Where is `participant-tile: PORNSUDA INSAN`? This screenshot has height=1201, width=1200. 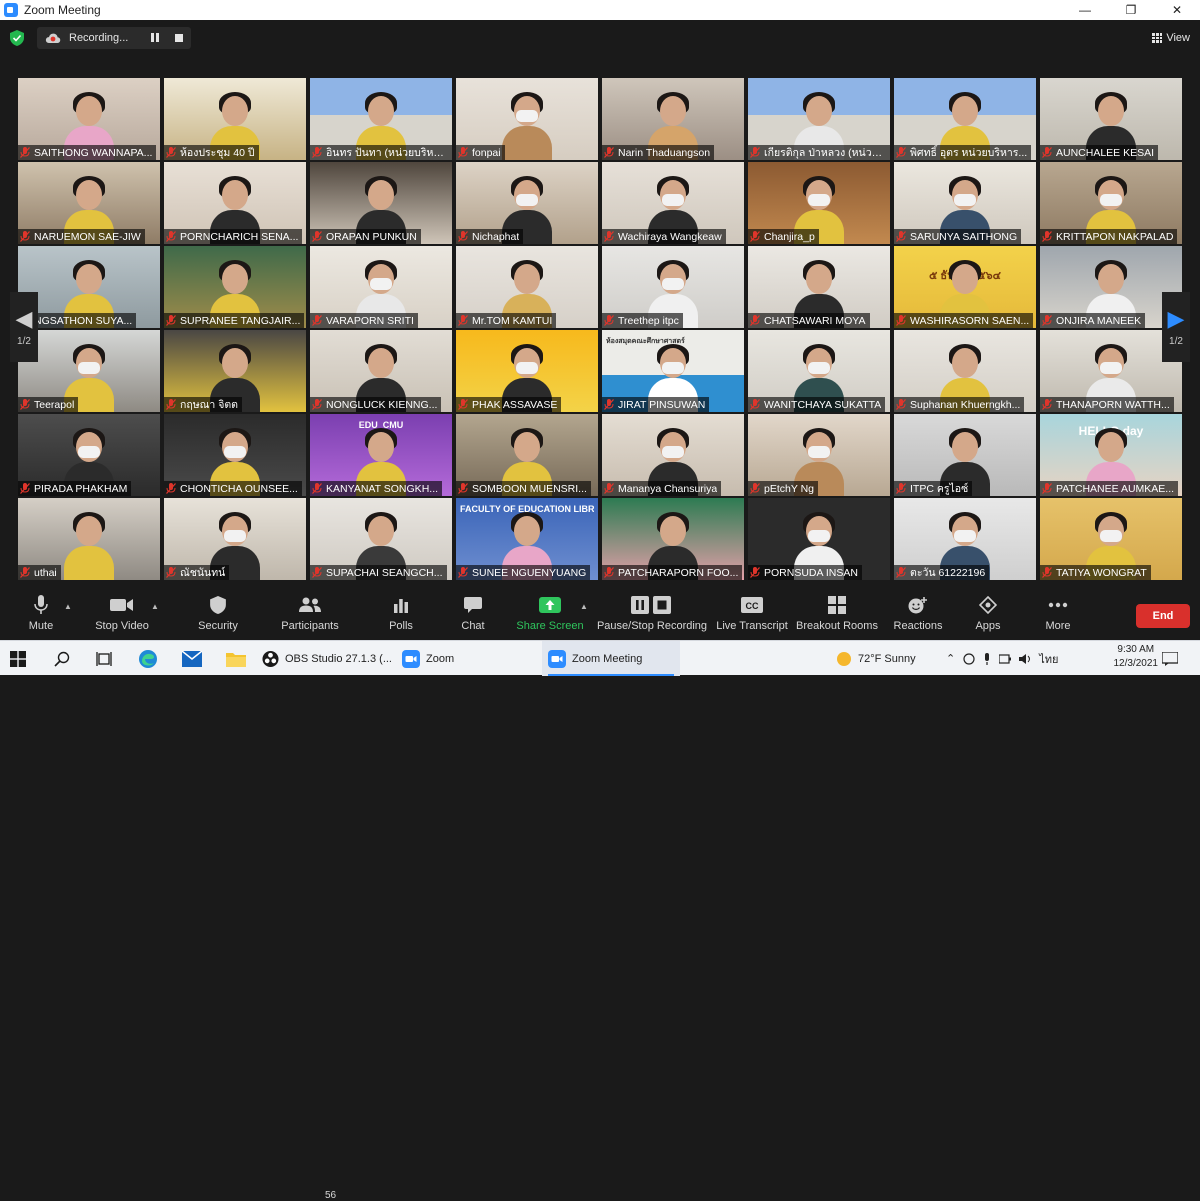
participant-tile: PORNSUDA INSAN is located at coordinates (819, 539).